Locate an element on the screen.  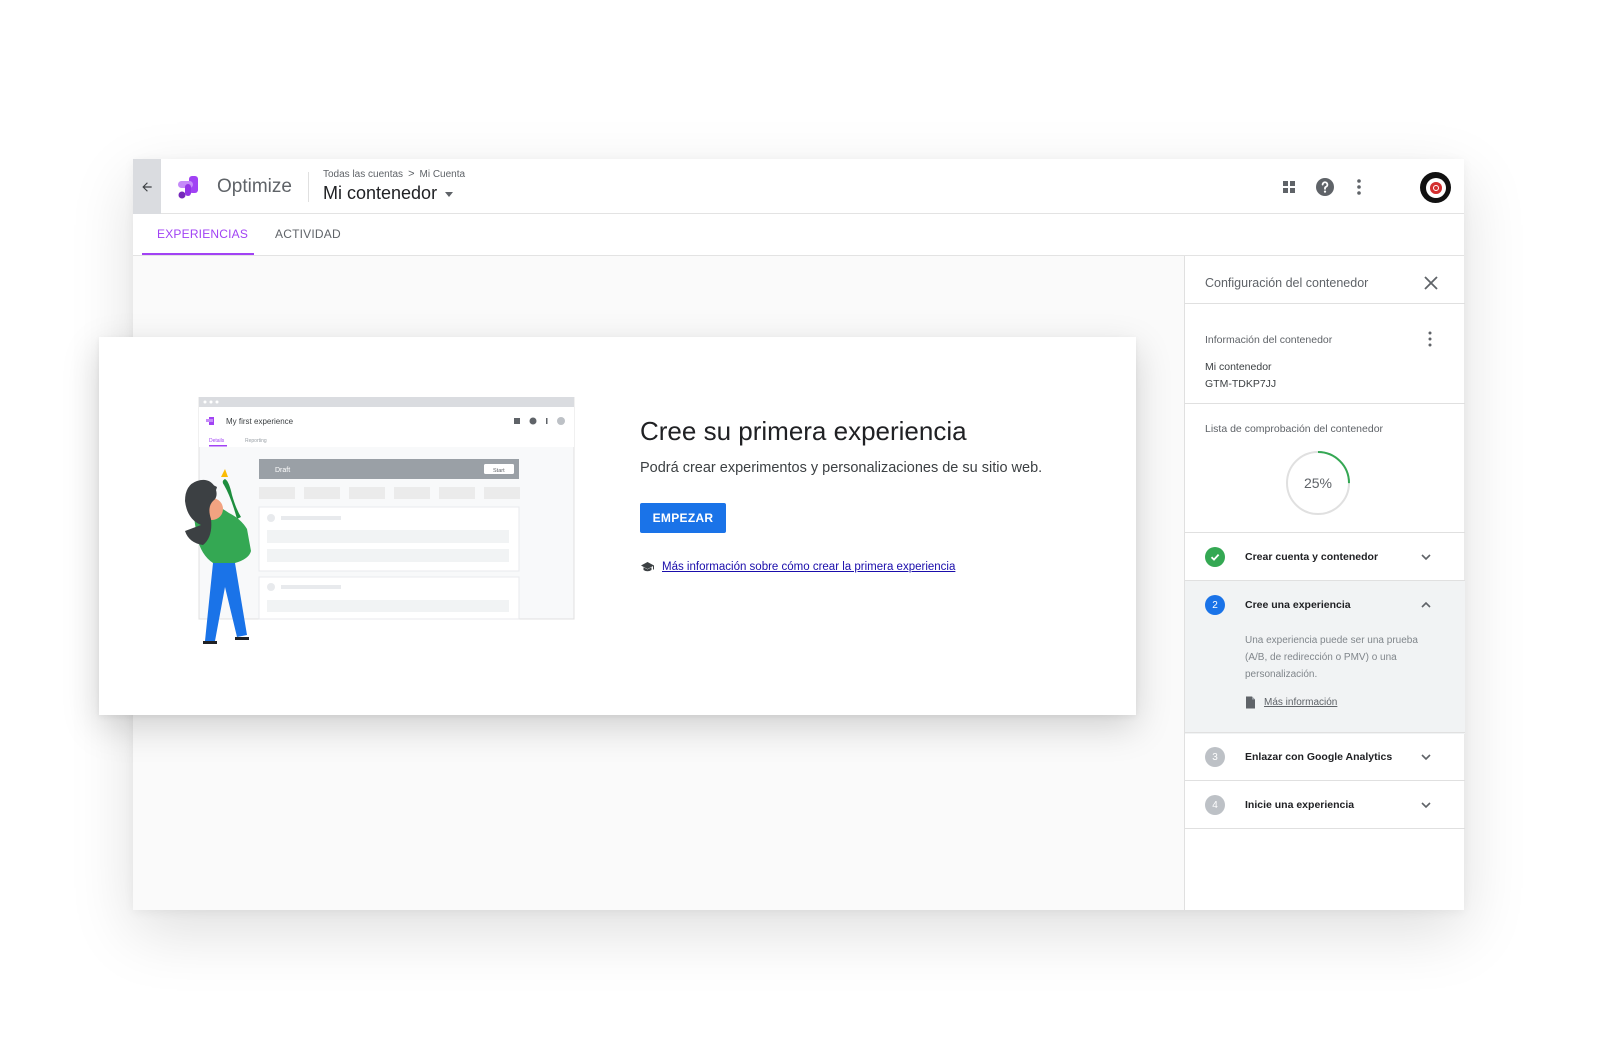
checklist-step-4: 4 Inicie una experiencia is located at coordinates (1325, 805).